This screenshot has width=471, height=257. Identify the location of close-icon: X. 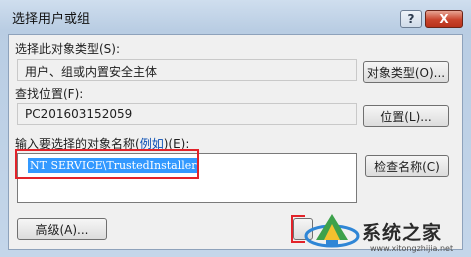
(444, 19).